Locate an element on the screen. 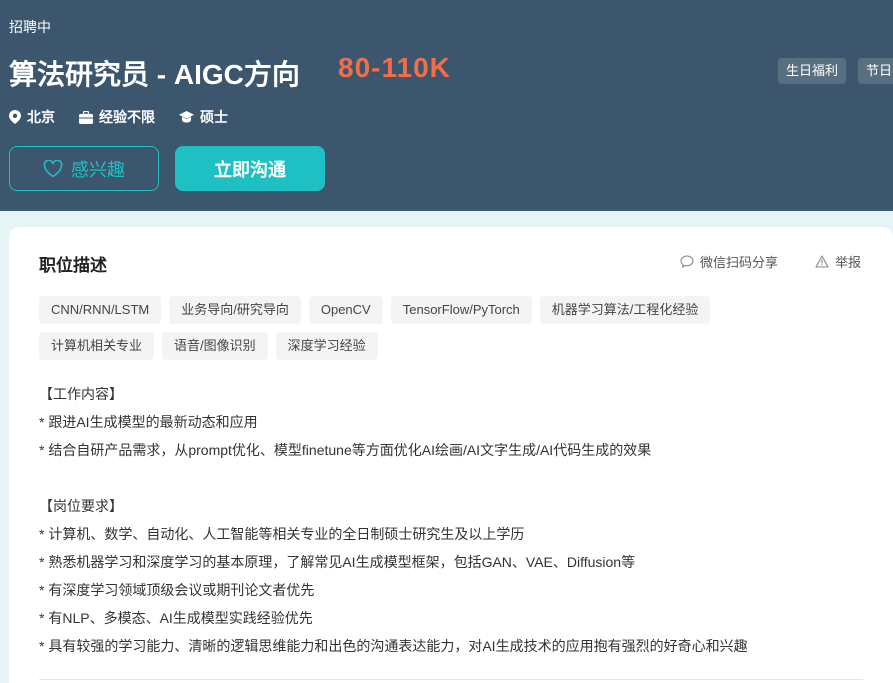 This screenshot has width=893, height=683. description-line: * 跟进AI生成模型的最新动态和应用 is located at coordinates (148, 422).